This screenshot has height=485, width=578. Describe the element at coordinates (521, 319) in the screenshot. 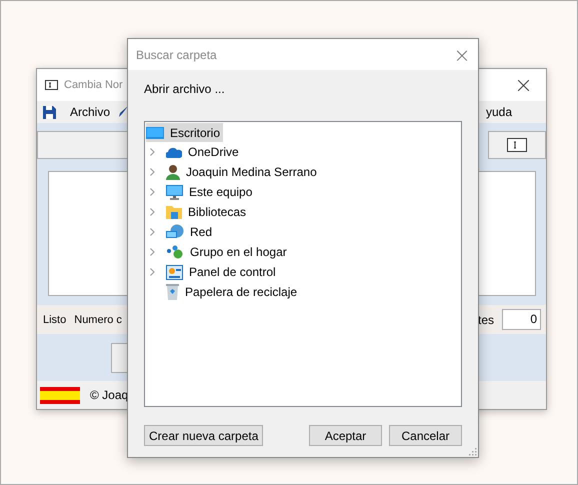

I see `count-field: 0` at that location.